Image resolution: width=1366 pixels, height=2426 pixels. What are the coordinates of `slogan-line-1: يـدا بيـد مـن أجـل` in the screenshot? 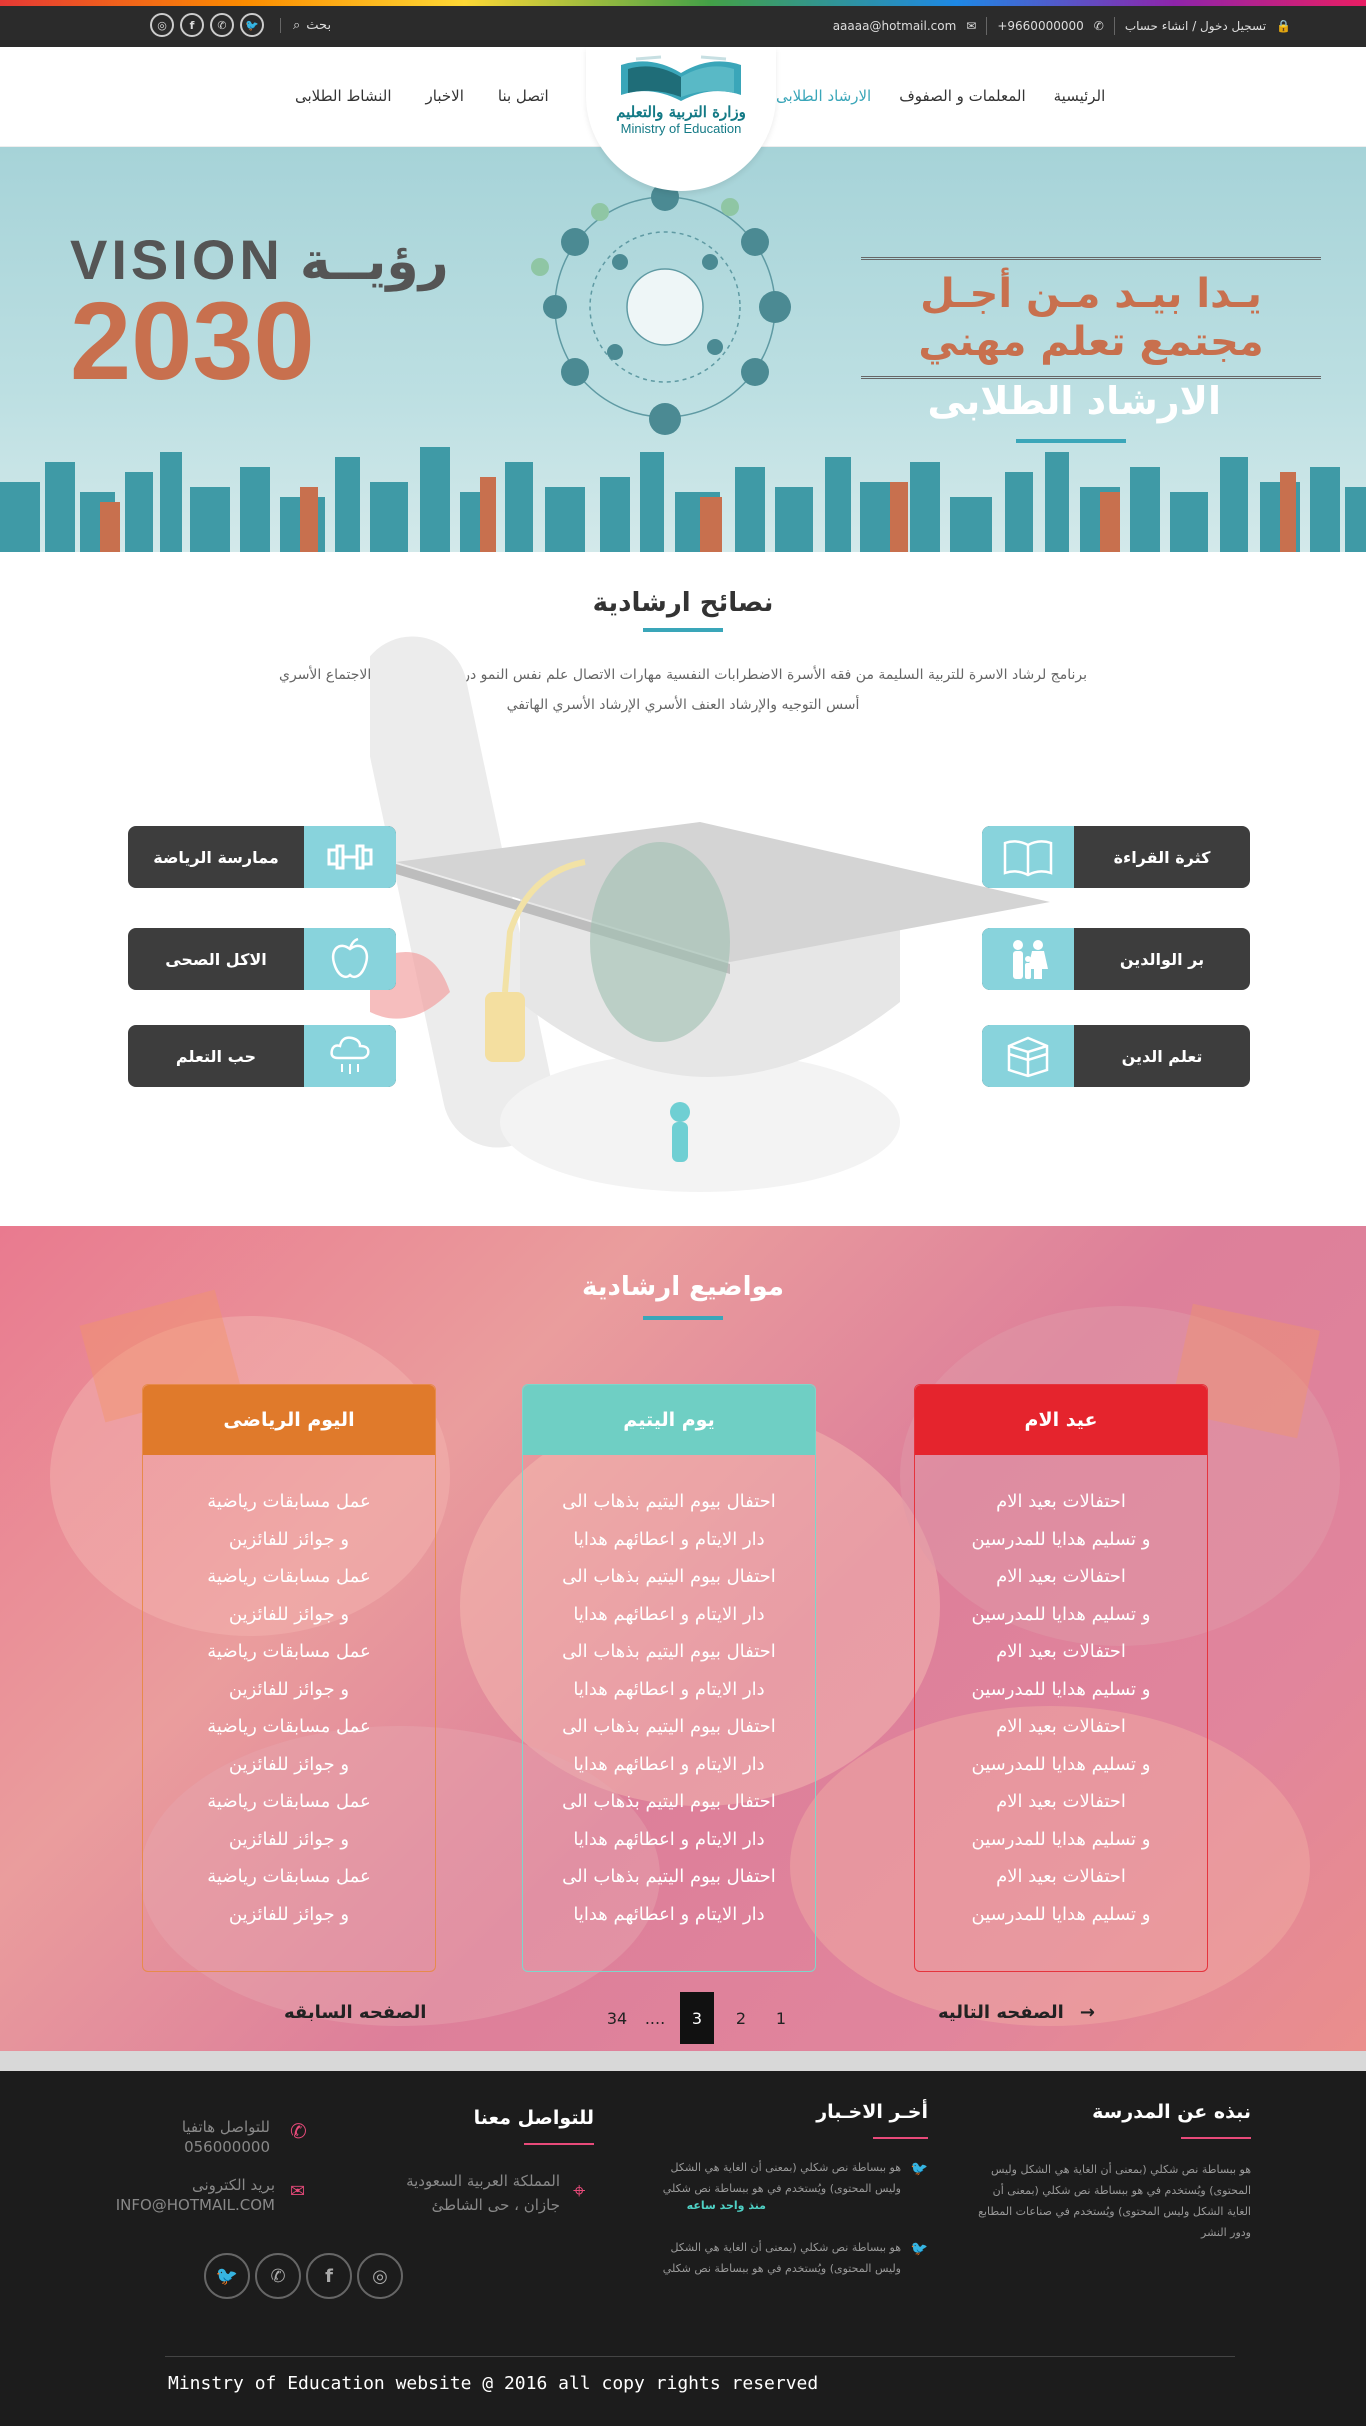 It's located at (1091, 294).